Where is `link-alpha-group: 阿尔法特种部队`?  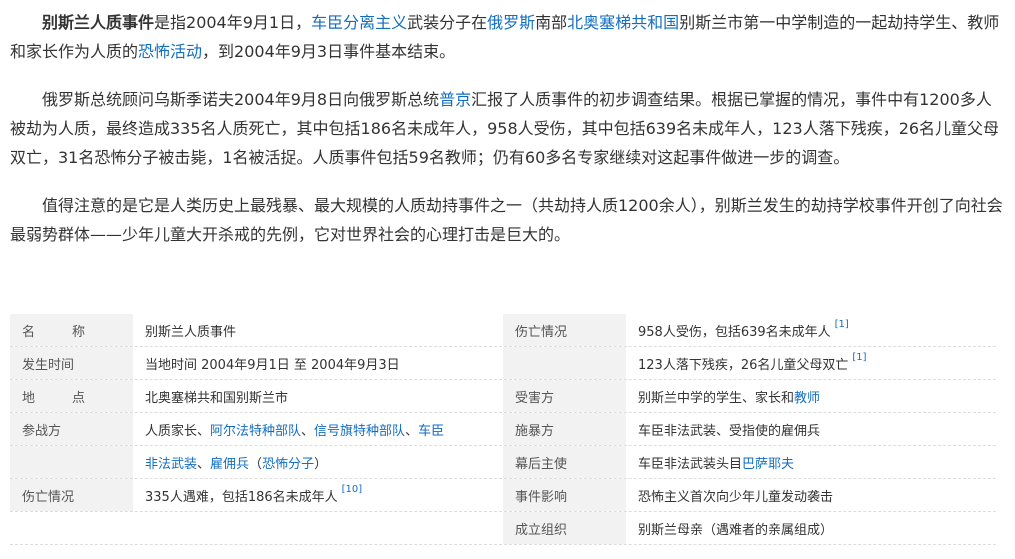
link-alpha-group: 阿尔法特种部队 is located at coordinates (255, 429).